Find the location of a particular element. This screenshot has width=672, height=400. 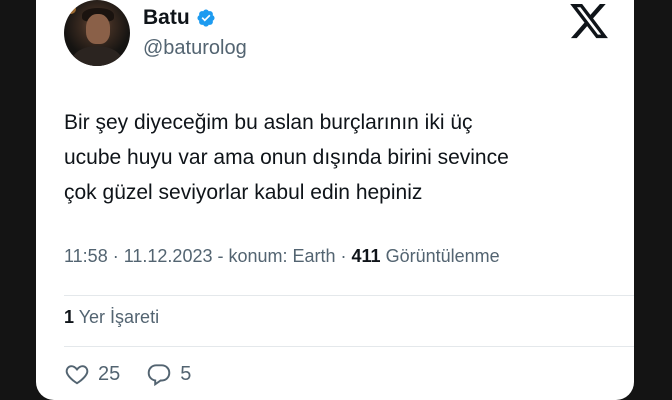

author-handle: @baturolog is located at coordinates (195, 48).